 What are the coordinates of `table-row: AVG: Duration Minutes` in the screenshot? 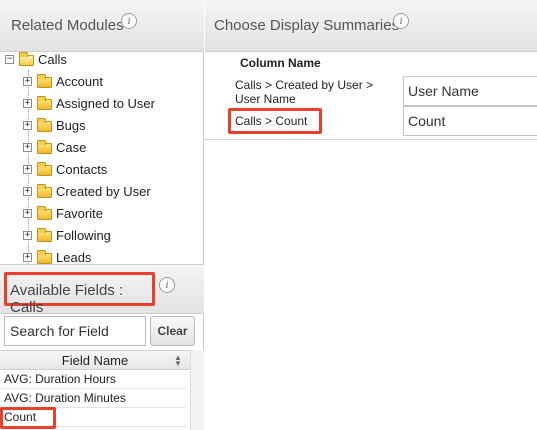 It's located at (93, 398).